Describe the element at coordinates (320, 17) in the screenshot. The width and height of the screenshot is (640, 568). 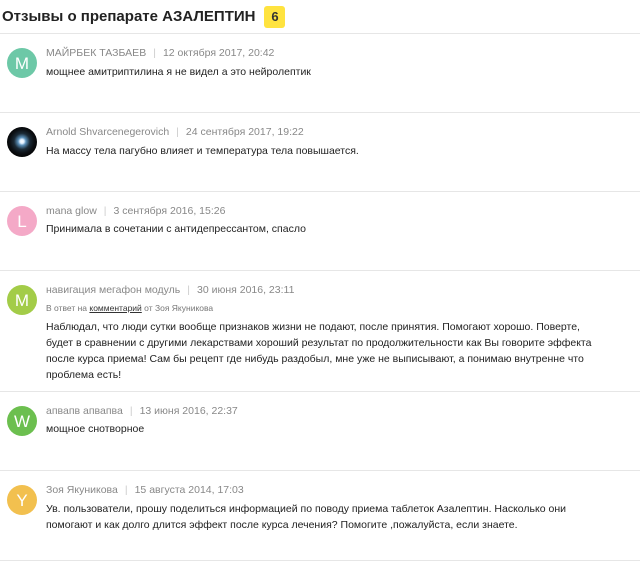
I see `reviews-header: Отзывы о препарате АЗАЛЕПТИН 6` at that location.